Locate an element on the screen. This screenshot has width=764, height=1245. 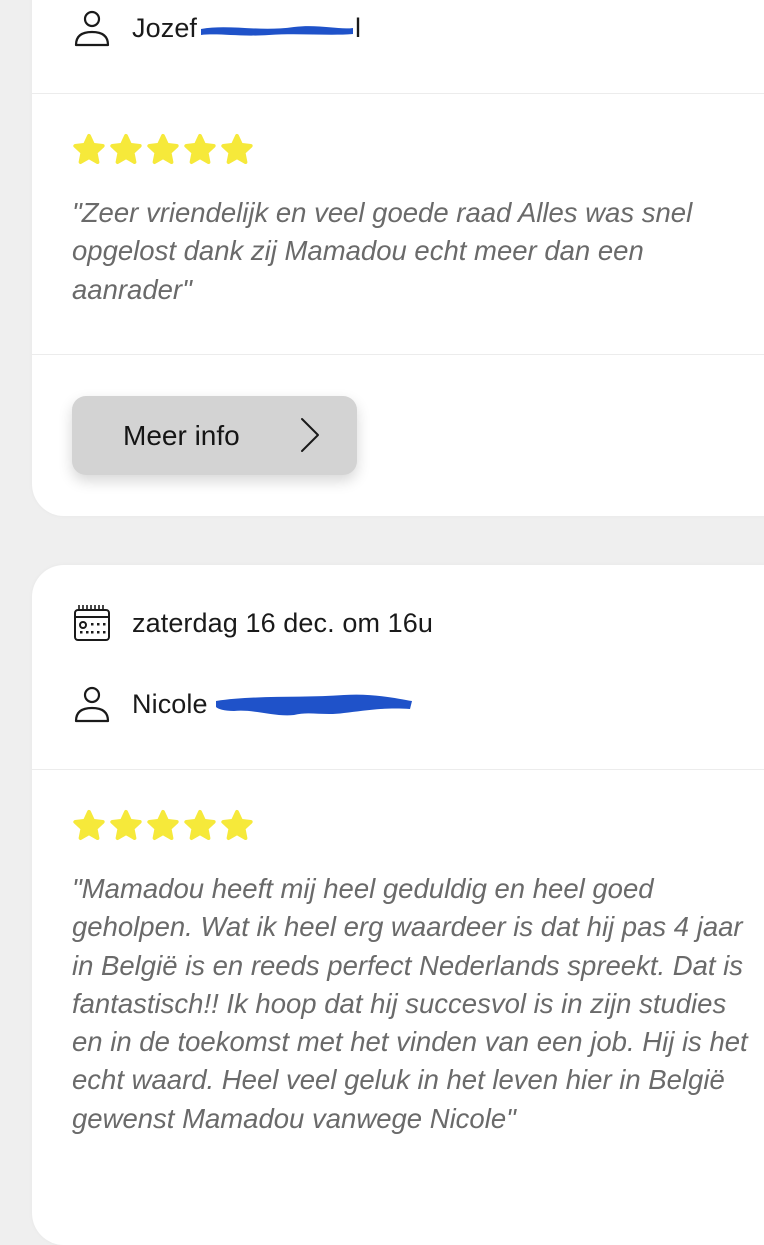
meer-info-button: Meer info is located at coordinates (214, 435).